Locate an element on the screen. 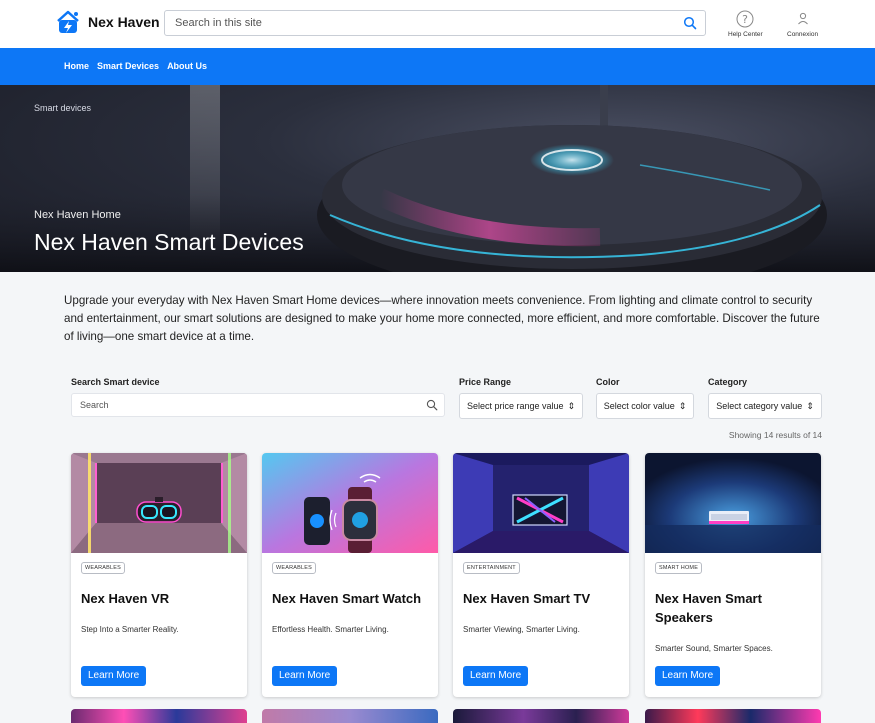 The image size is (875, 723). smart-tv-image is located at coordinates (541, 503).